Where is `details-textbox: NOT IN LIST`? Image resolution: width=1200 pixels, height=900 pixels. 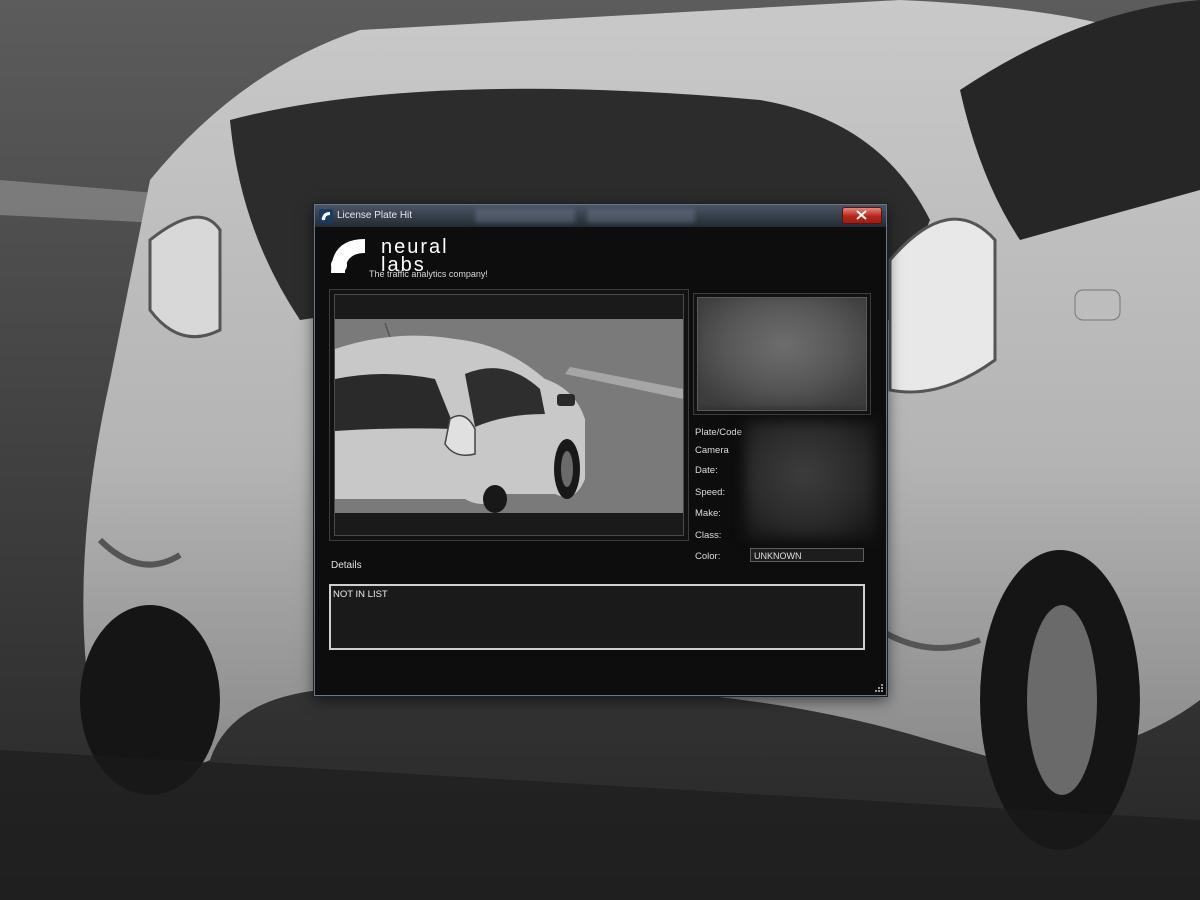
details-textbox: NOT IN LIST is located at coordinates (597, 617).